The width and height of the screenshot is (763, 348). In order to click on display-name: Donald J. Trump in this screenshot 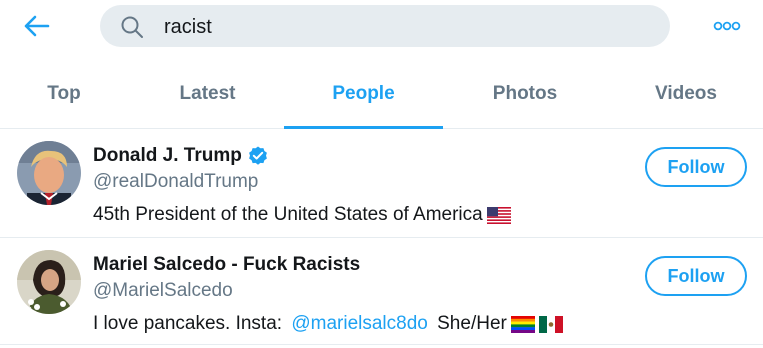, I will do `click(167, 156)`.